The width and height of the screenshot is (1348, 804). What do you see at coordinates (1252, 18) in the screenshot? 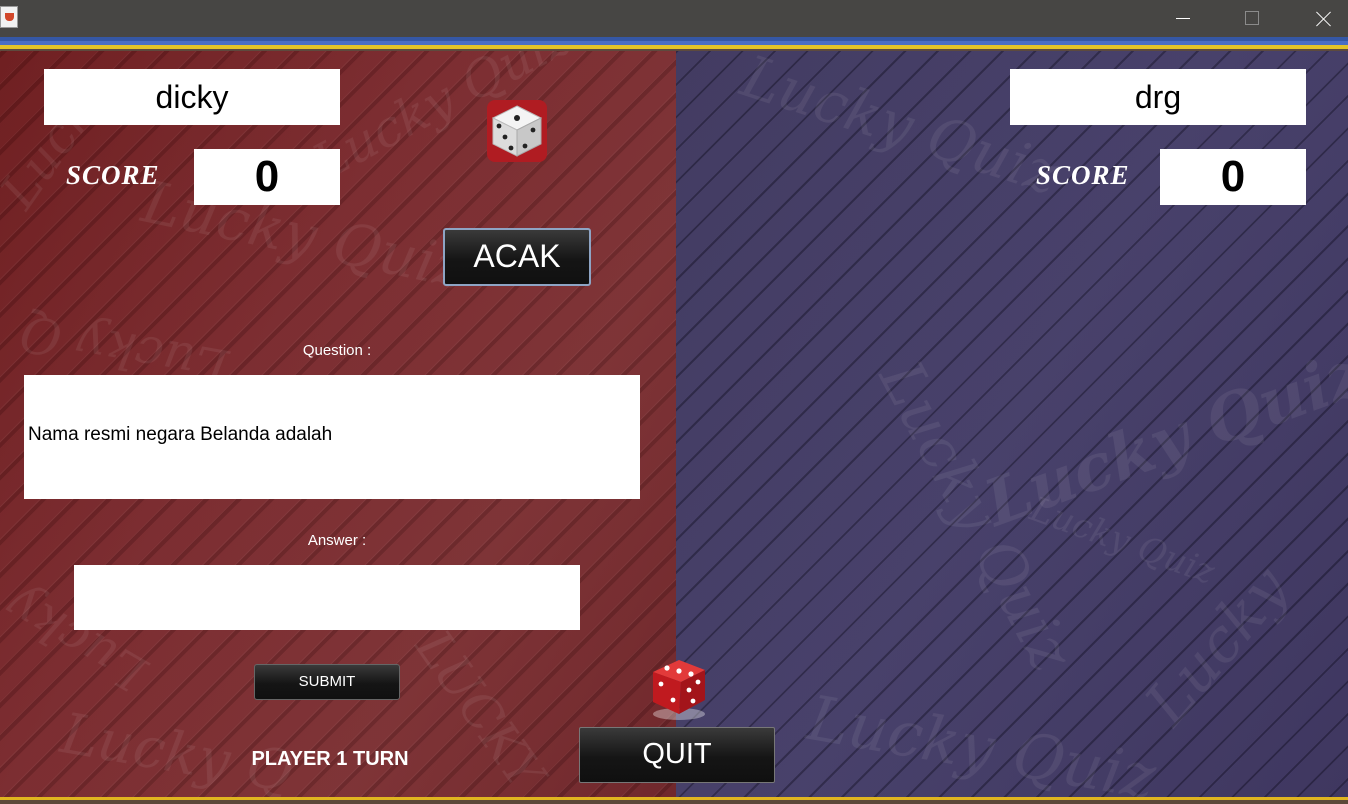
I see `maximize-button` at bounding box center [1252, 18].